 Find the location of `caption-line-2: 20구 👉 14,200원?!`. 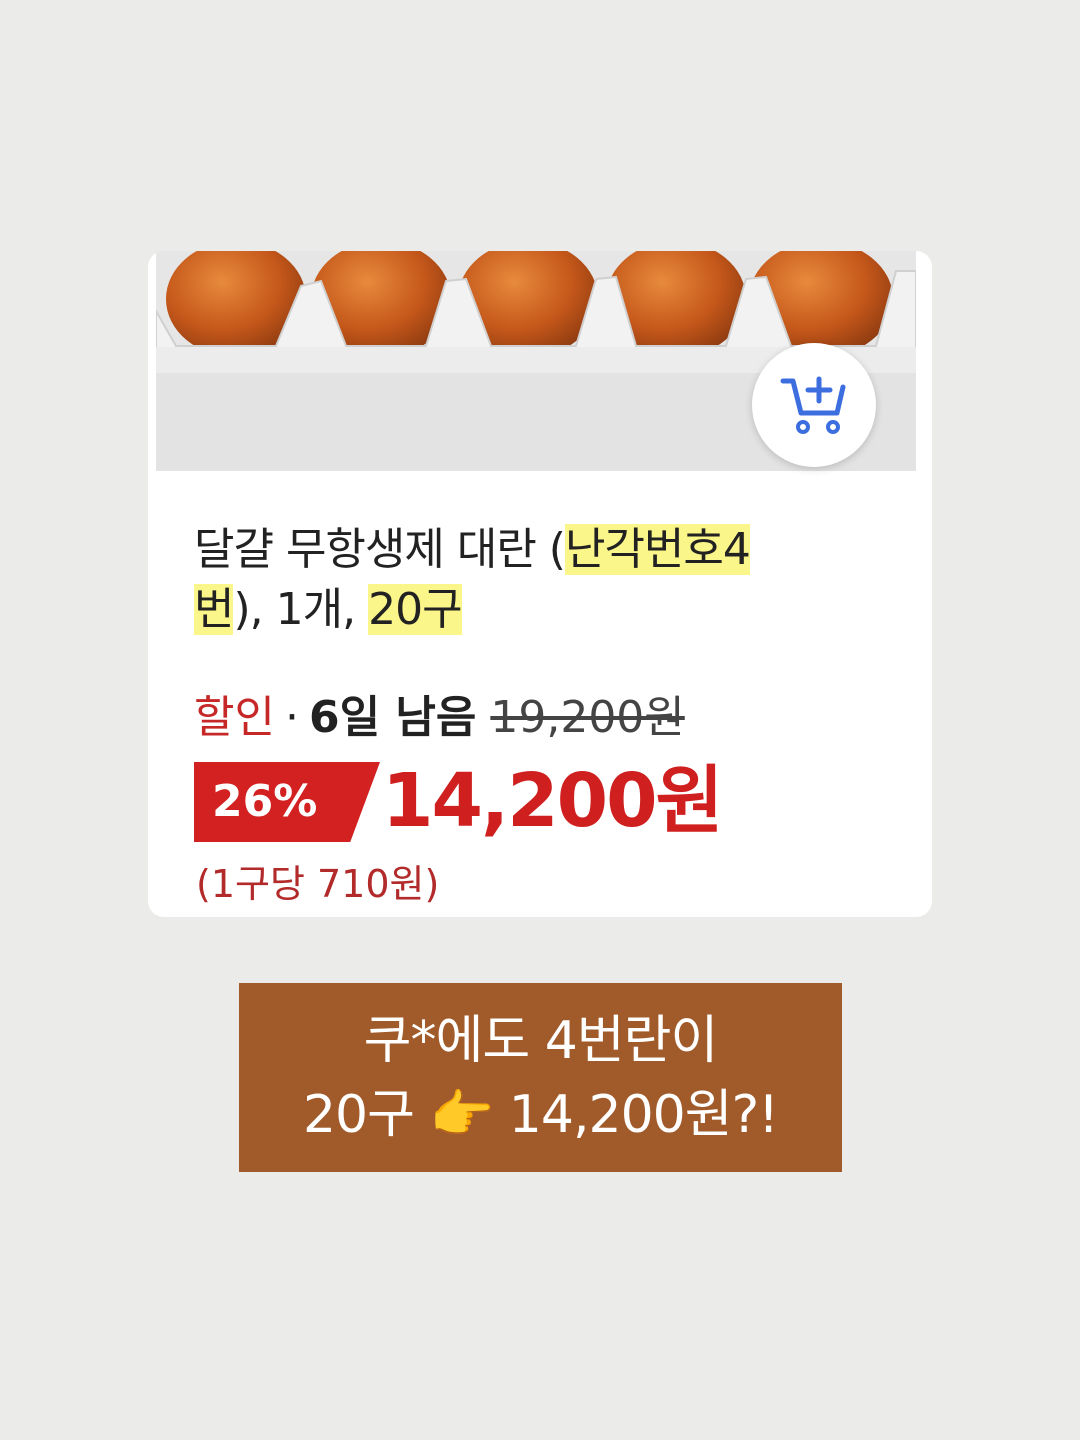

caption-line-2: 20구 👉 14,200원?! is located at coordinates (540, 1115).